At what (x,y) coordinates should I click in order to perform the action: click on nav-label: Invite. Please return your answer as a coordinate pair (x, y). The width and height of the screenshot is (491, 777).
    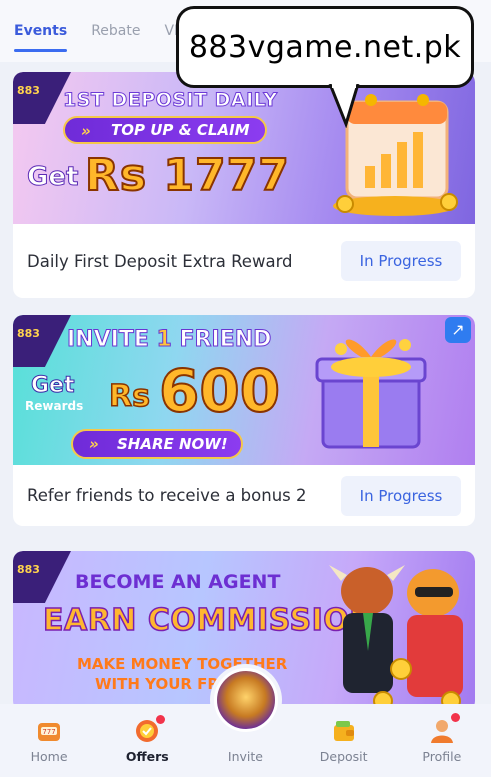
    Looking at the image, I should click on (245, 756).